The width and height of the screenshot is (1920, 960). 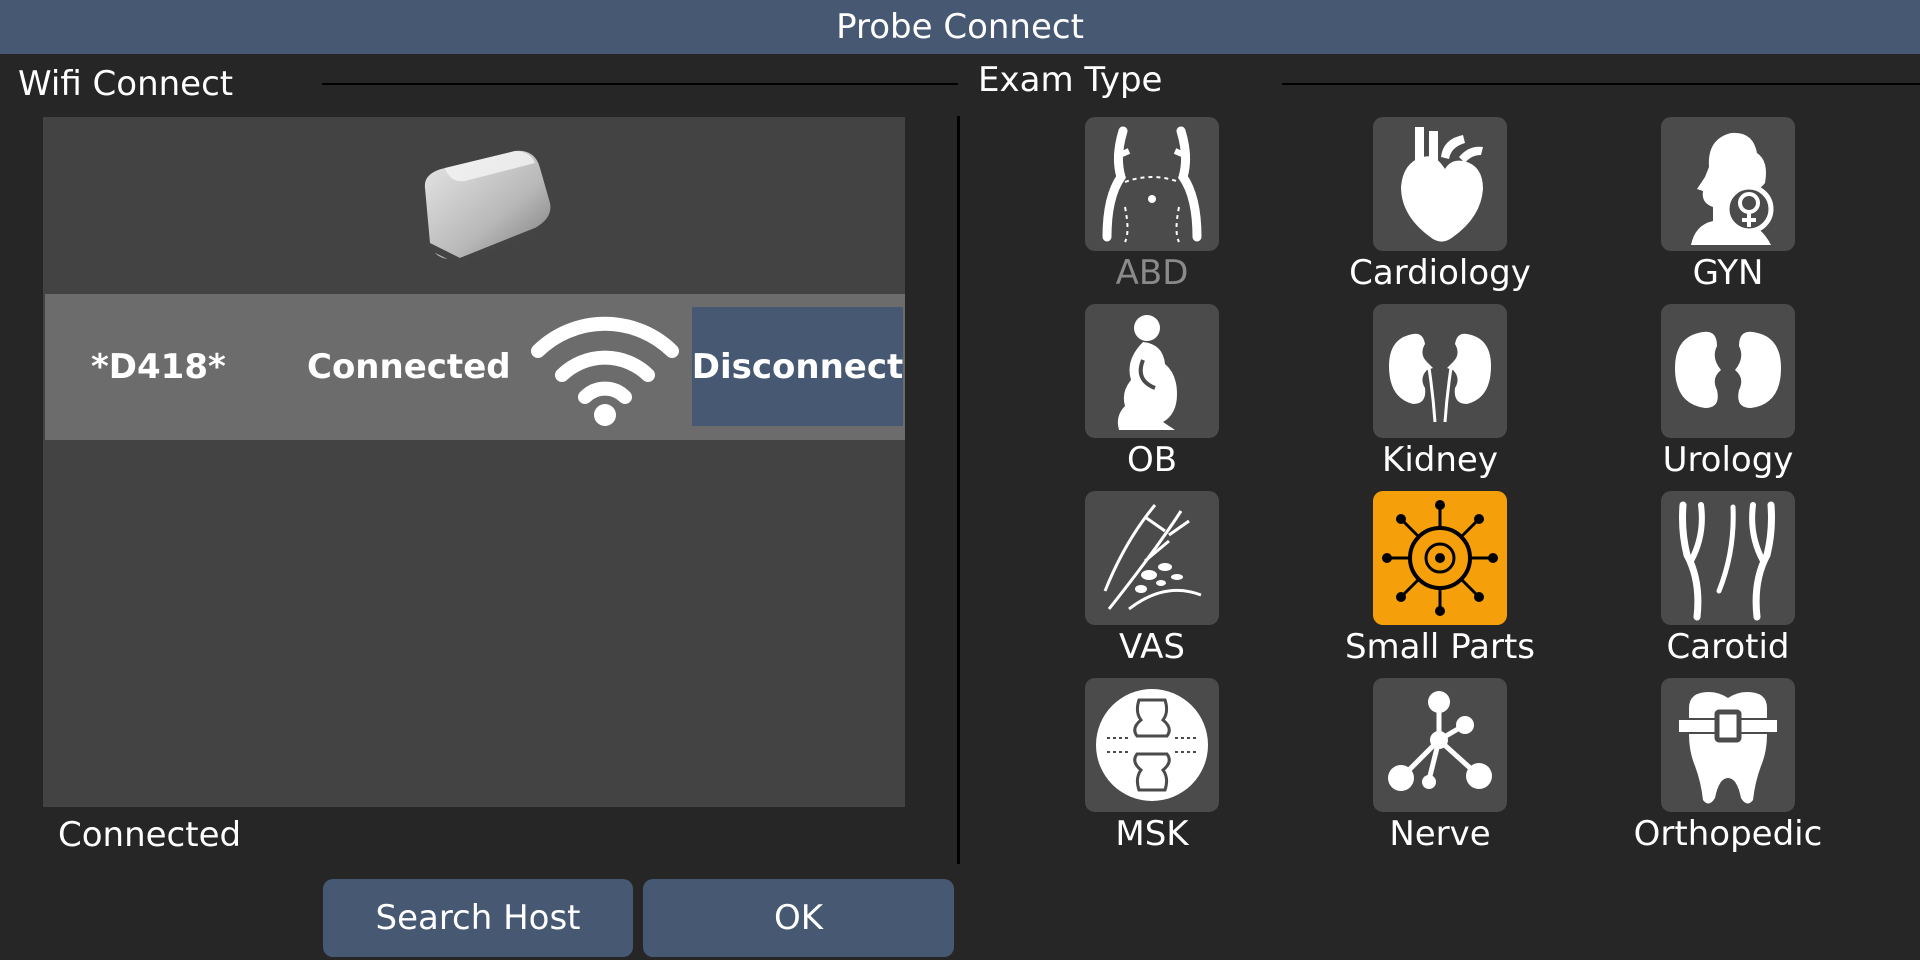 What do you see at coordinates (1440, 371) in the screenshot?
I see `kidneys-icon` at bounding box center [1440, 371].